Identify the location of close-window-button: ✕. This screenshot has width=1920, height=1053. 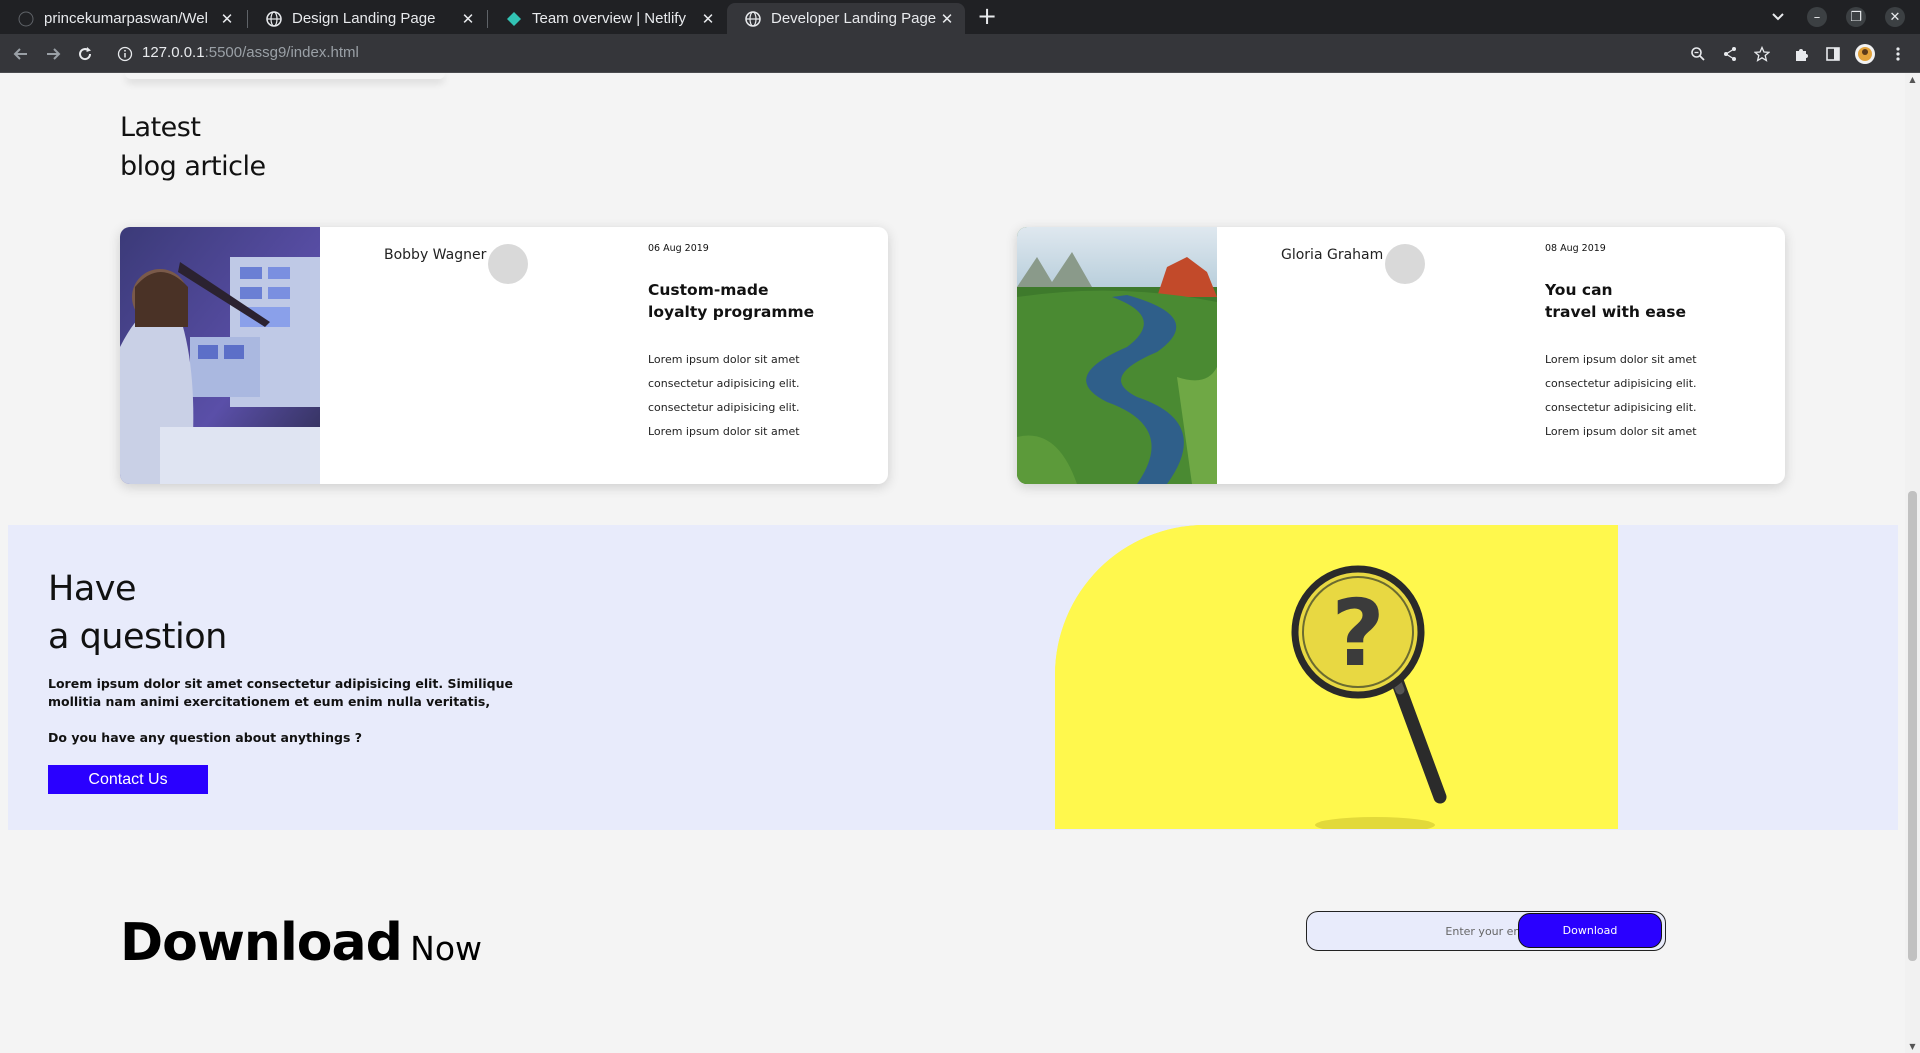
(1895, 17).